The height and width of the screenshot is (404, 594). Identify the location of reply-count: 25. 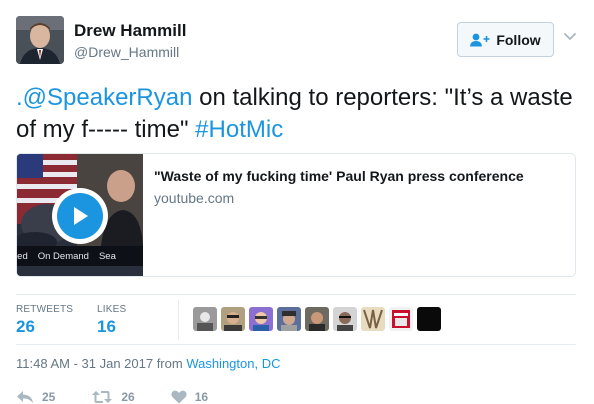
(49, 397).